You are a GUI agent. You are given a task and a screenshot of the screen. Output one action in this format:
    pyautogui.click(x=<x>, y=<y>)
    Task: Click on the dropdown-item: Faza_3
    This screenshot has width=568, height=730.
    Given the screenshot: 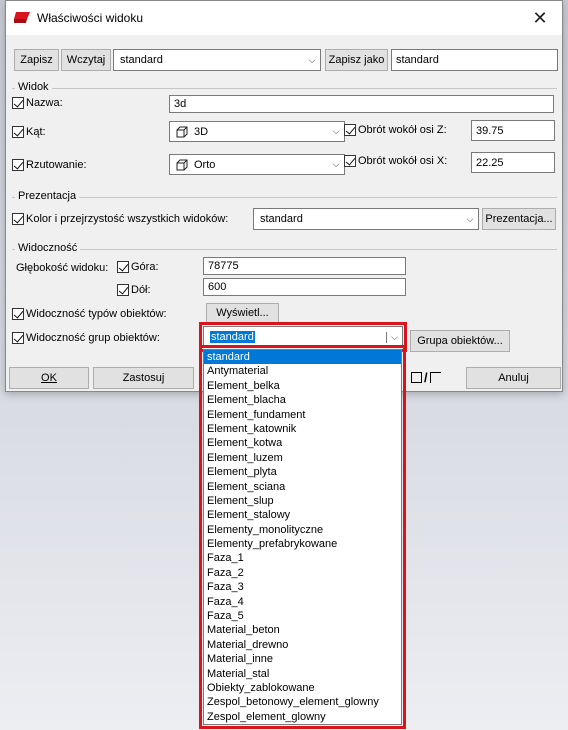 What is the action you would take?
    pyautogui.click(x=302, y=587)
    